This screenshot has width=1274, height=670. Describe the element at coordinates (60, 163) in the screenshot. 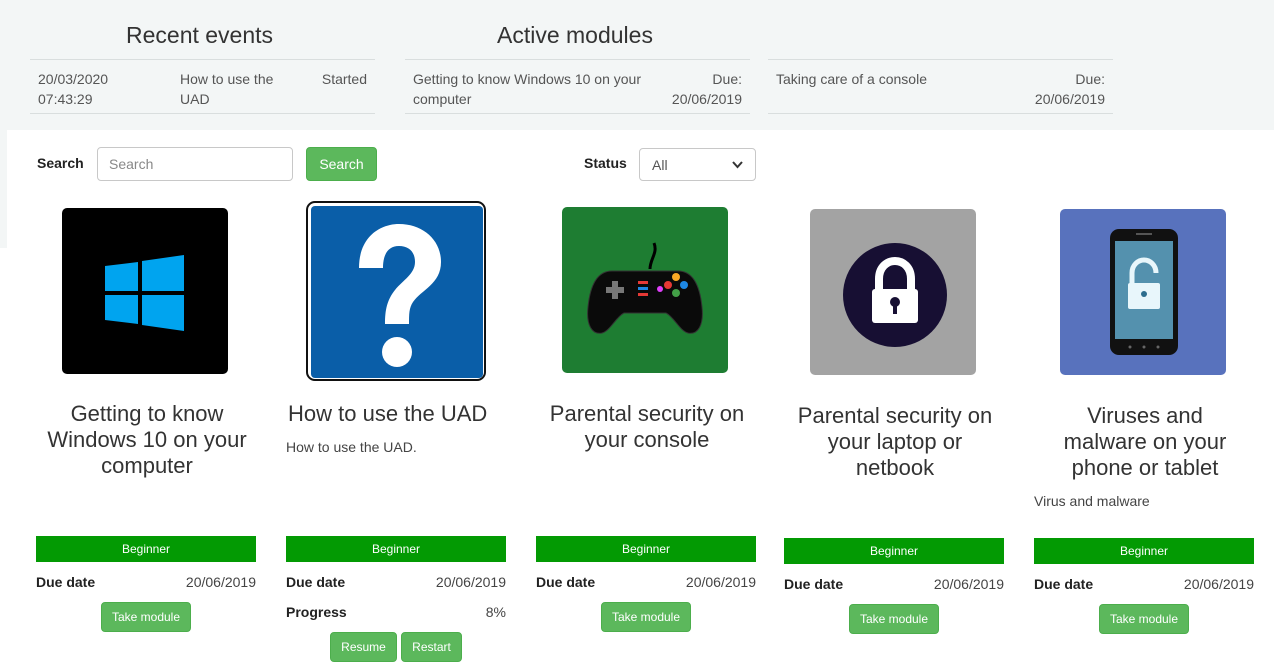

I see `search-label: Search` at that location.